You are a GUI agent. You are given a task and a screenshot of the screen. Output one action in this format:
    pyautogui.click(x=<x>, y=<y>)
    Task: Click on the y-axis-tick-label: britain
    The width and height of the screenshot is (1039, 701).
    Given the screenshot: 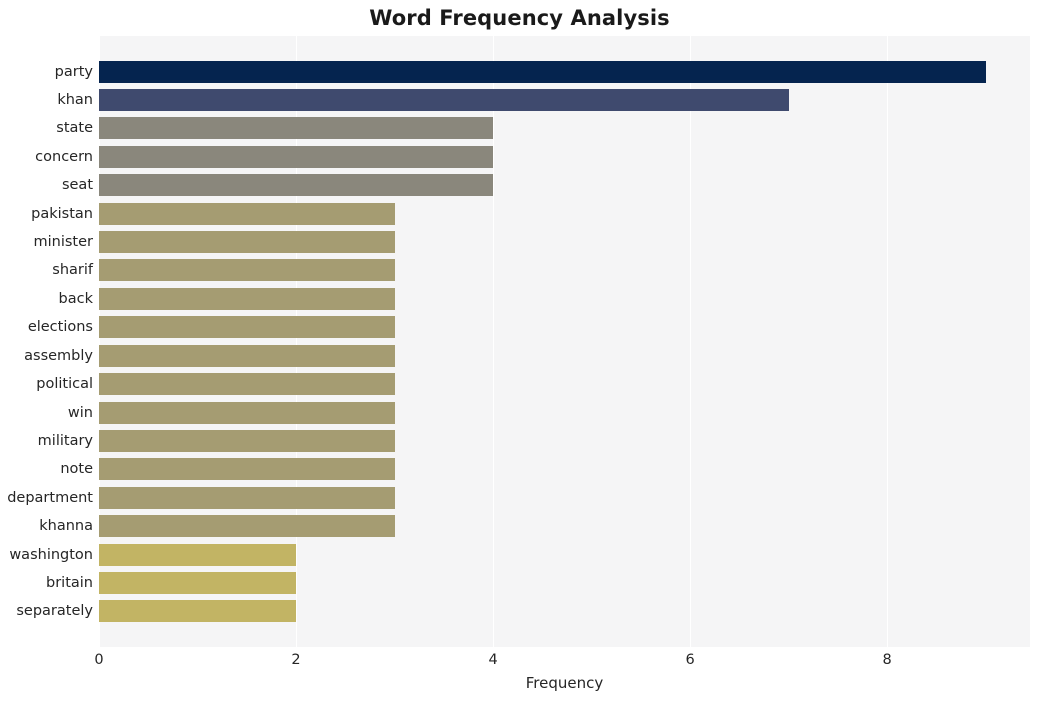 What is the action you would take?
    pyautogui.click(x=69, y=583)
    